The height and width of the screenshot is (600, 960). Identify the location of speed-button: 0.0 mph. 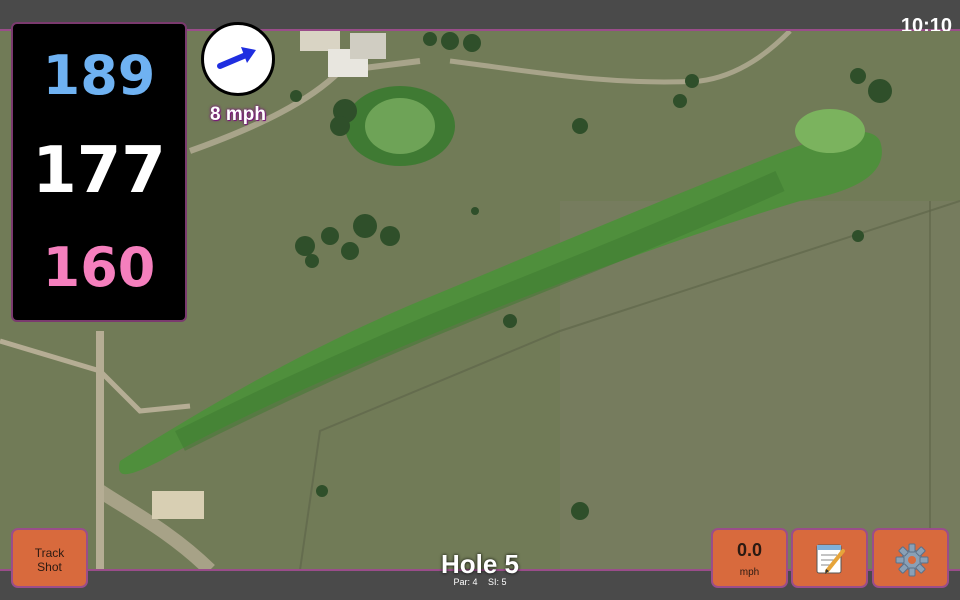
(749, 558).